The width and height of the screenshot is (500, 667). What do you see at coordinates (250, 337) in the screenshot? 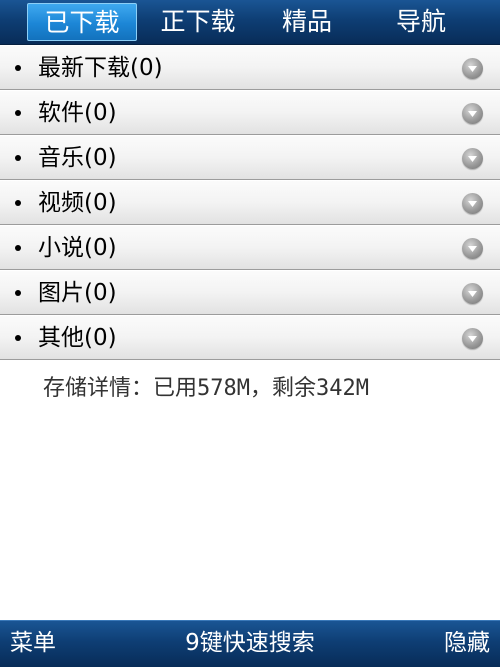
I see `category-row-other: 其他(0)` at bounding box center [250, 337].